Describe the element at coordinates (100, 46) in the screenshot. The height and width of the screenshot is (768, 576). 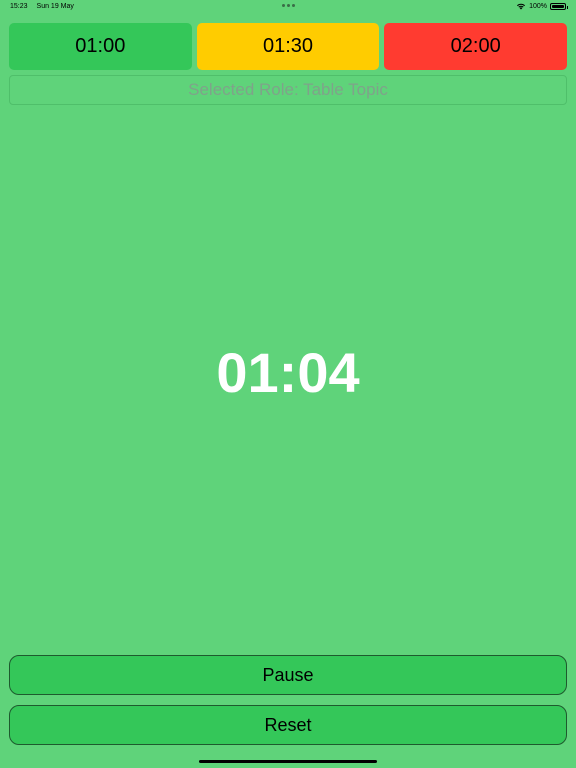
I see `time-preset-1min-button: 01:00` at that location.